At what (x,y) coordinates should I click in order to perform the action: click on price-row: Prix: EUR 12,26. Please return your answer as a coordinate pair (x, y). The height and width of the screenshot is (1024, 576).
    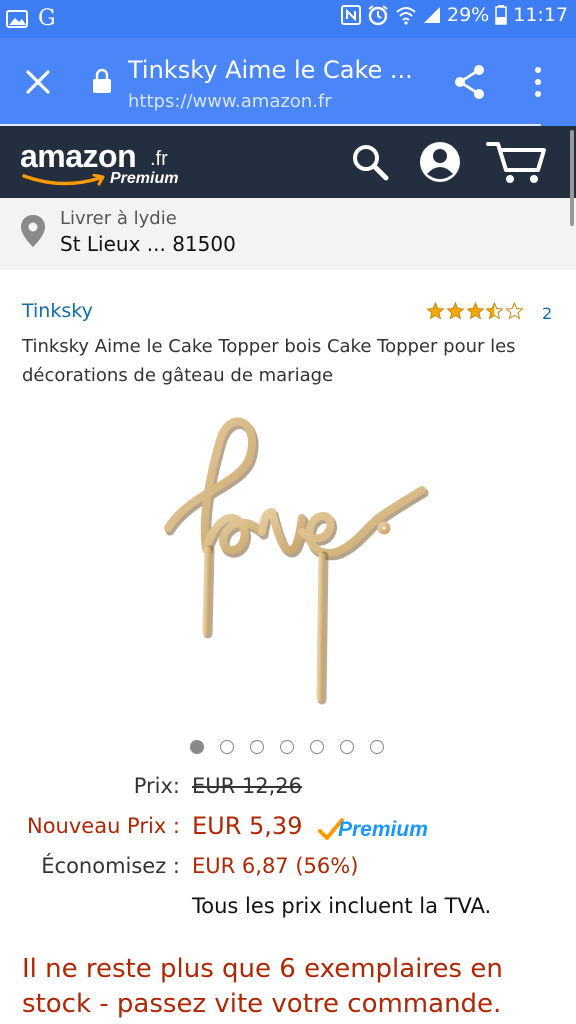
    Looking at the image, I should click on (288, 791).